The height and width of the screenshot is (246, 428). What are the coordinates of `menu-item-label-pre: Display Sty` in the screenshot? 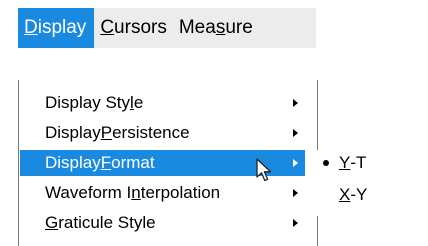 It's located at (88, 102).